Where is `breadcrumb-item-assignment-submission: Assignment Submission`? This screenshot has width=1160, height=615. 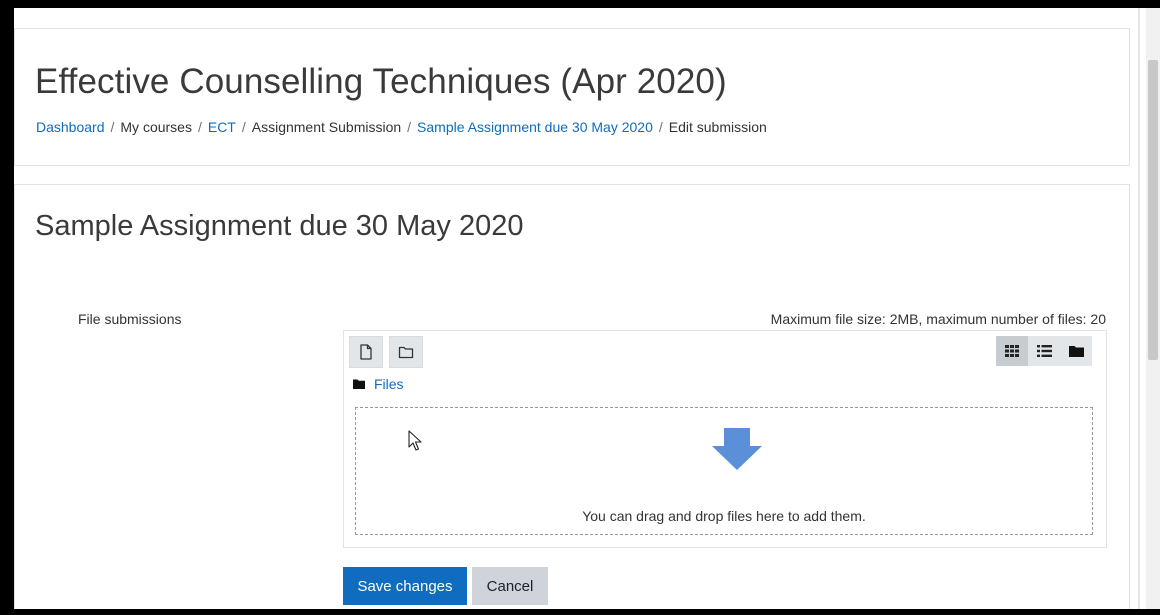 breadcrumb-item-assignment-submission: Assignment Submission is located at coordinates (326, 127).